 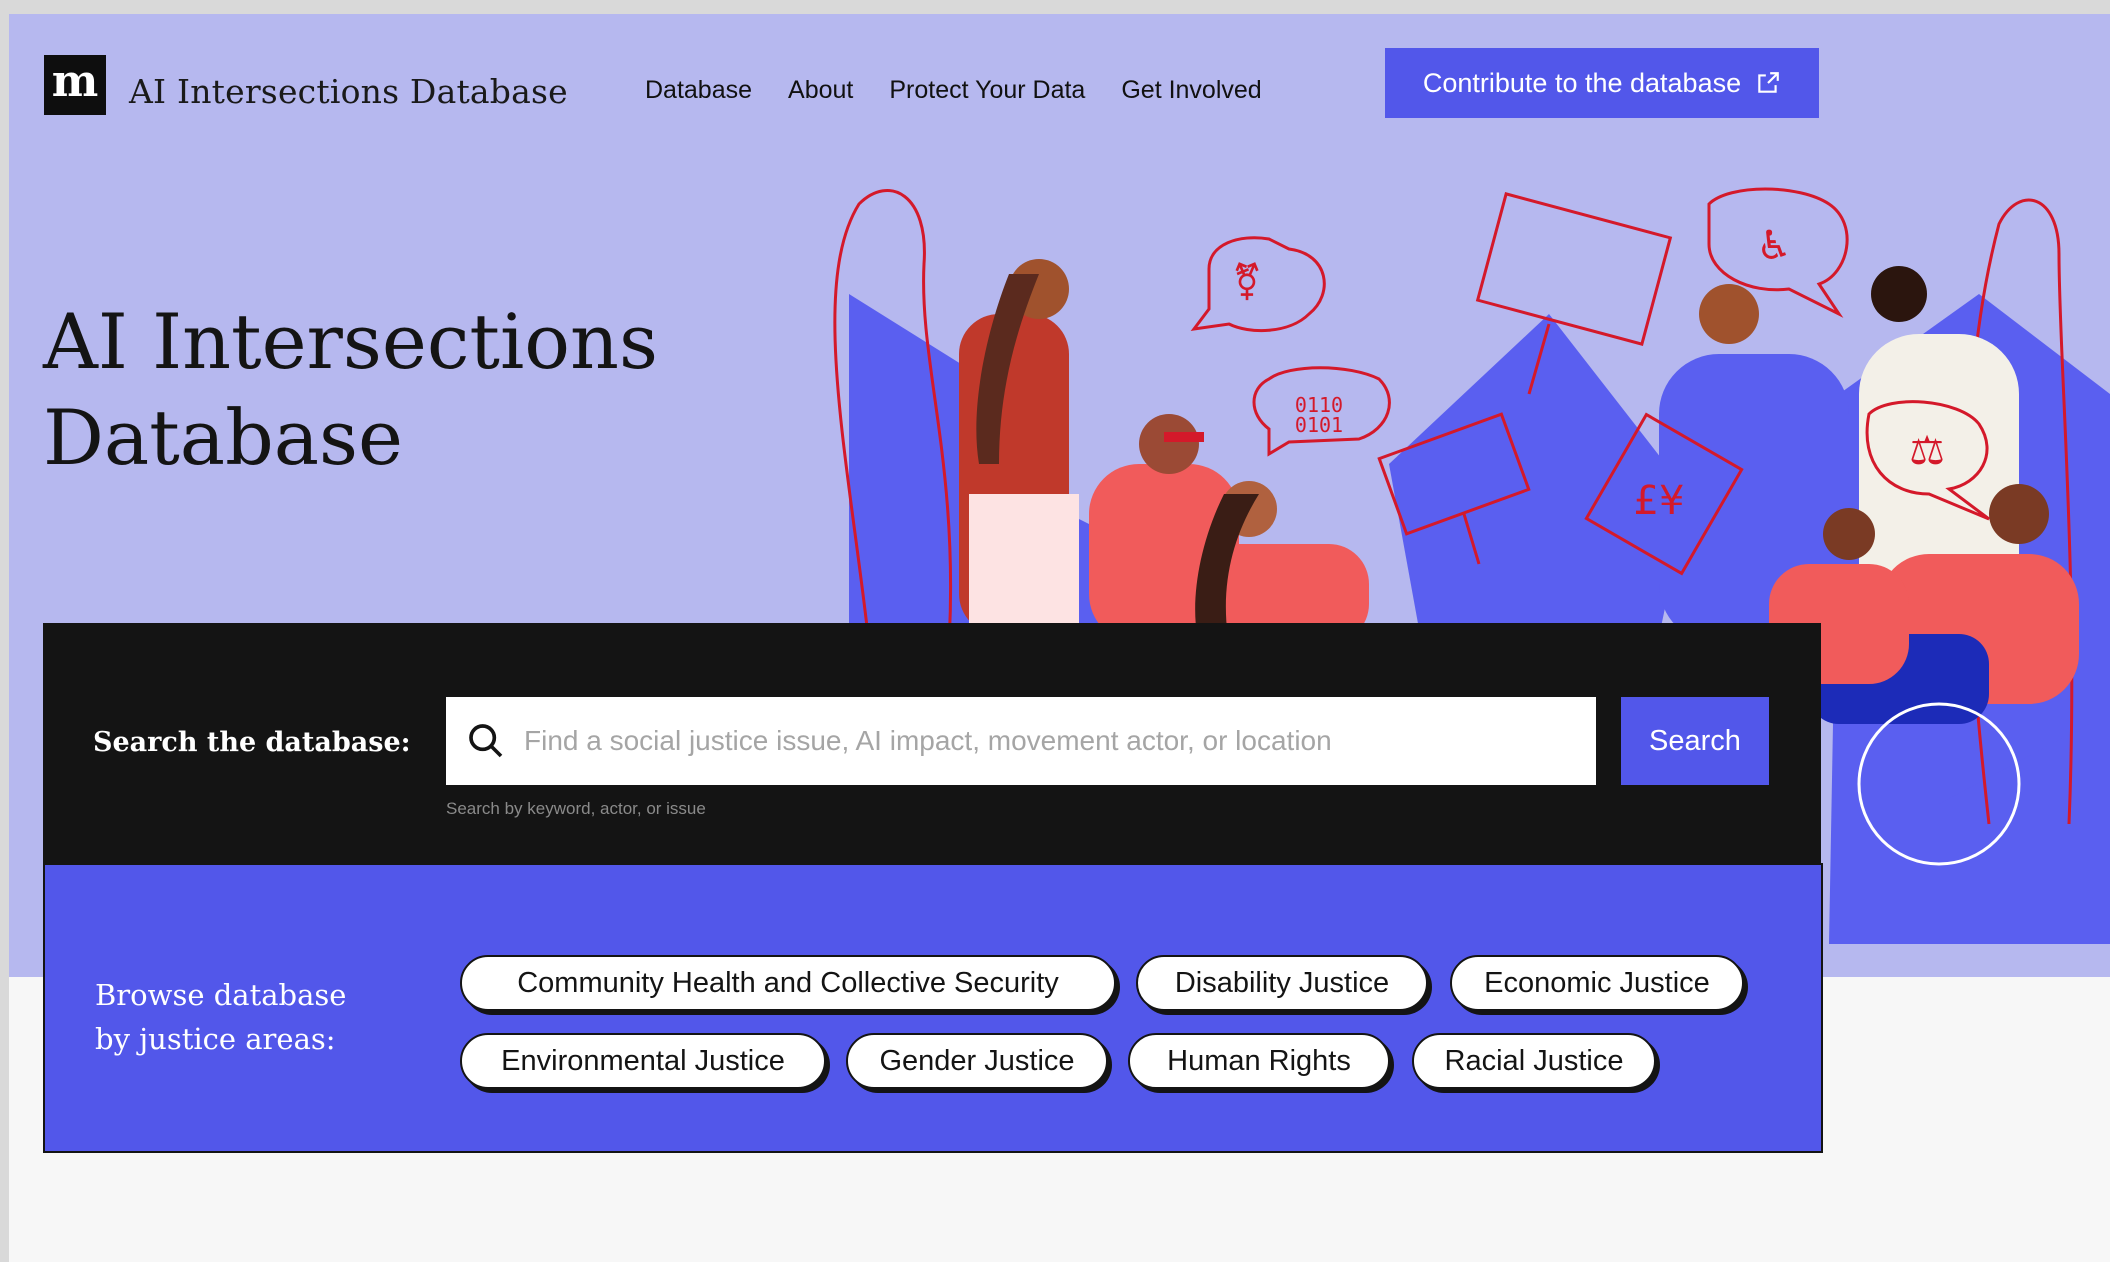 What do you see at coordinates (1191, 90) in the screenshot?
I see `nav-link-get-involved: Get Involved` at bounding box center [1191, 90].